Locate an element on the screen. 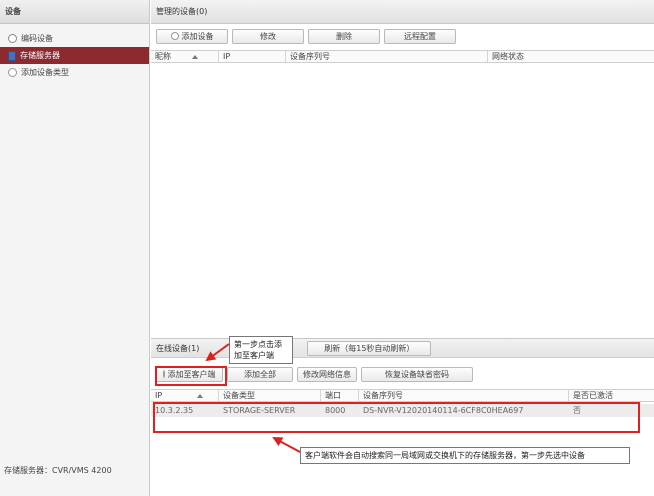 The height and width of the screenshot is (496, 654). col-label: 端口 is located at coordinates (333, 395).